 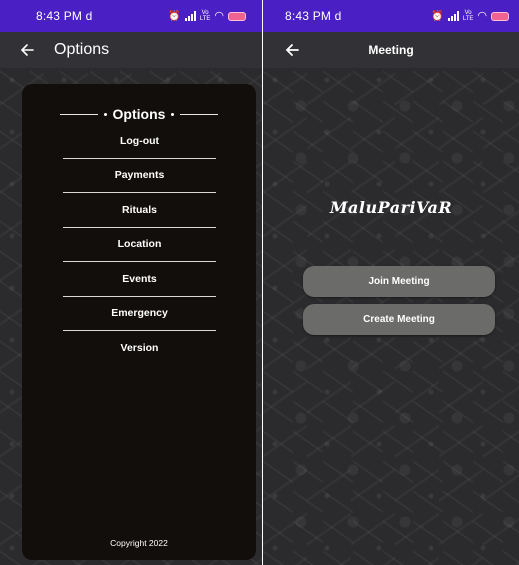 I want to click on page-title: Options, so click(x=82, y=49).